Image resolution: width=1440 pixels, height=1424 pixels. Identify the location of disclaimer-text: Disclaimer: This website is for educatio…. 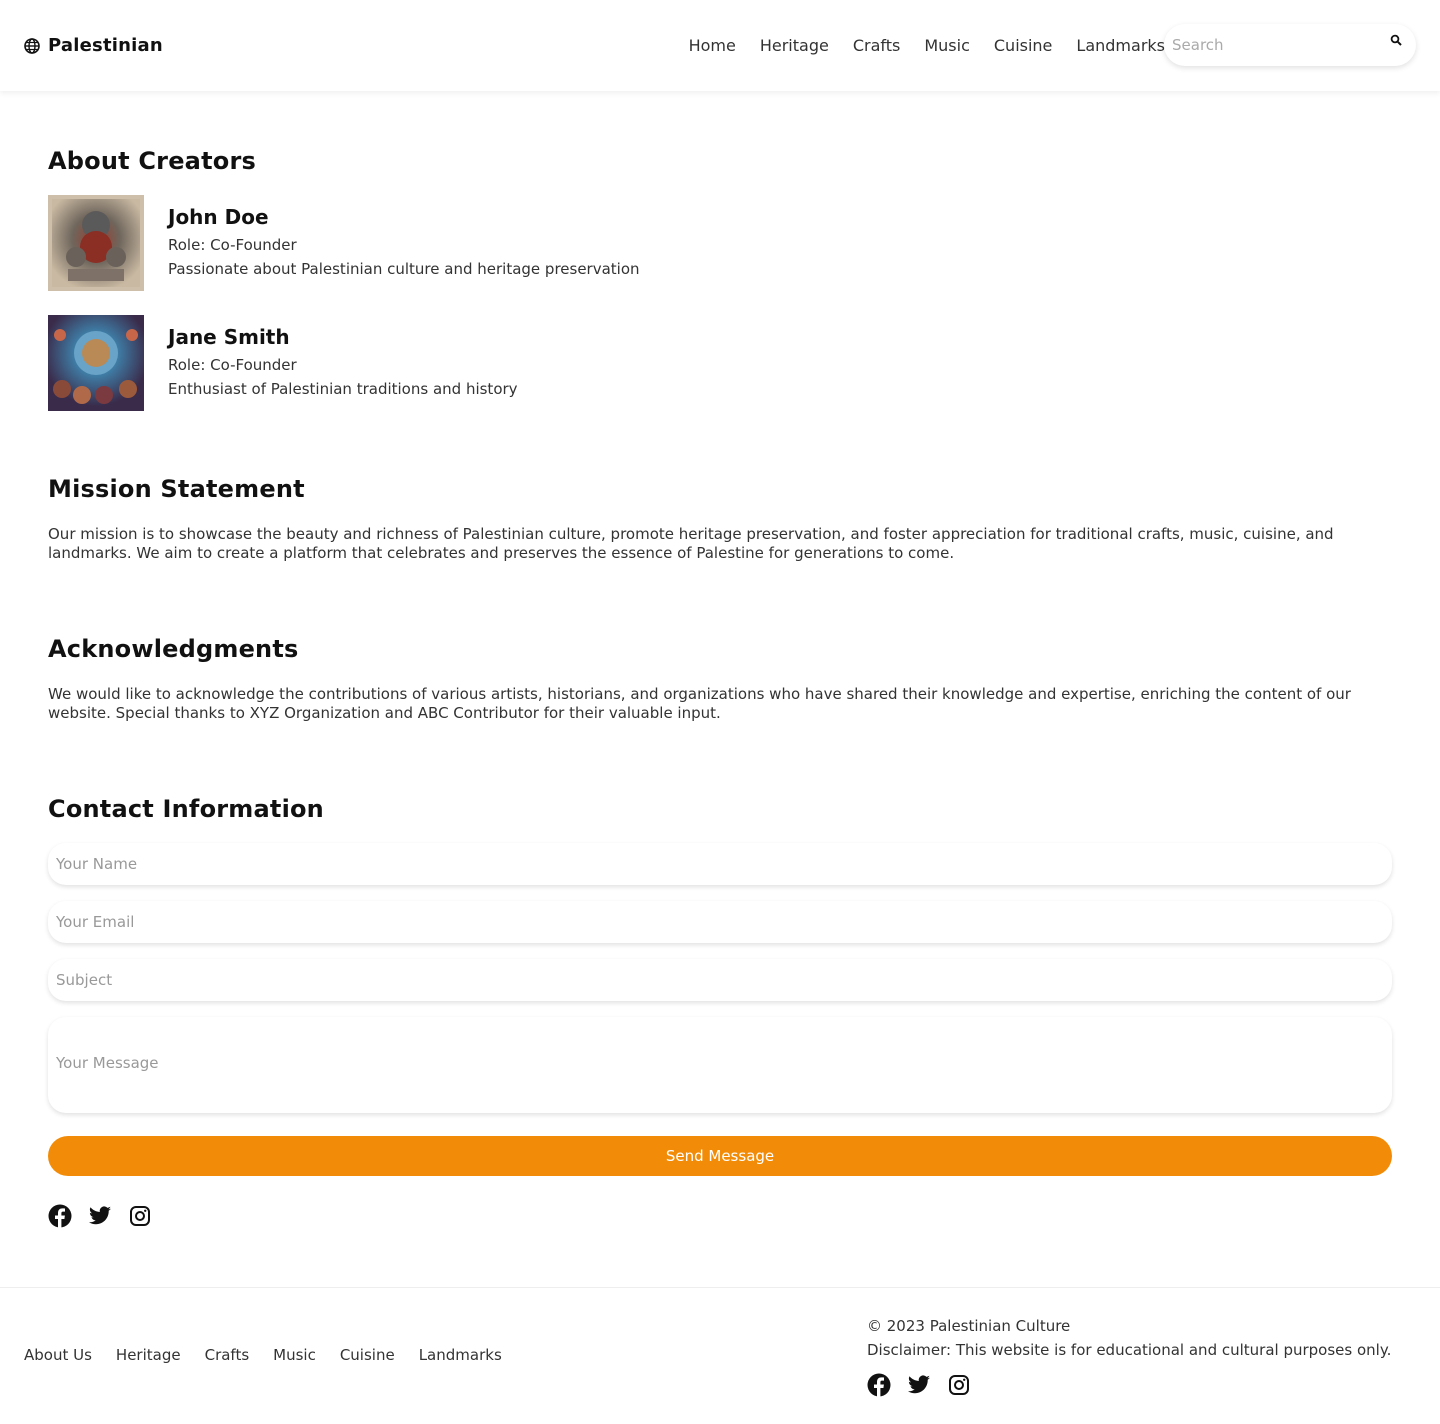
(1129, 1350).